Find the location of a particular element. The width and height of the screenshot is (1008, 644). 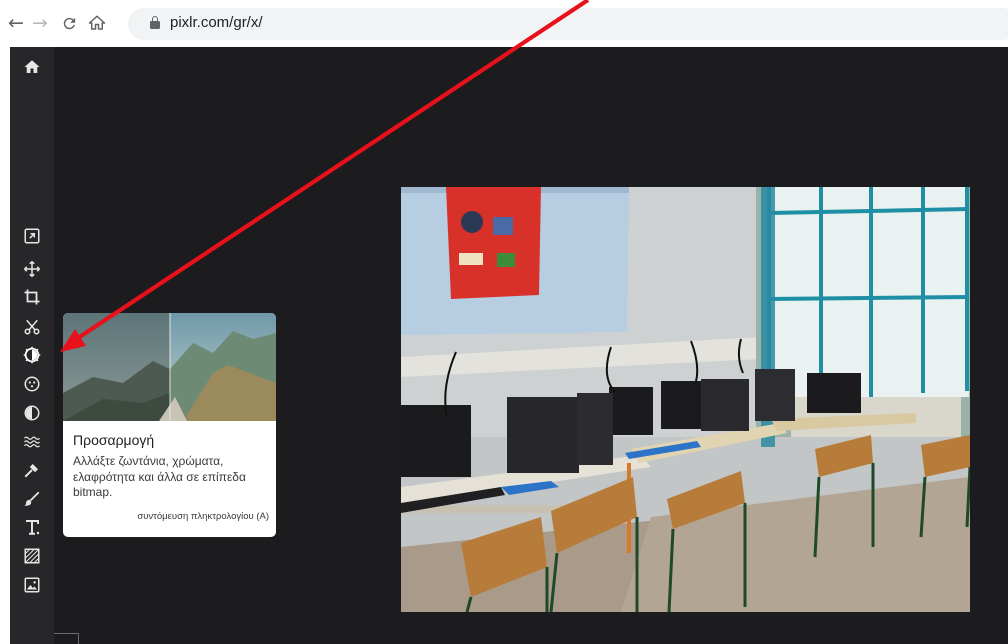

crop-icon is located at coordinates (32, 297).